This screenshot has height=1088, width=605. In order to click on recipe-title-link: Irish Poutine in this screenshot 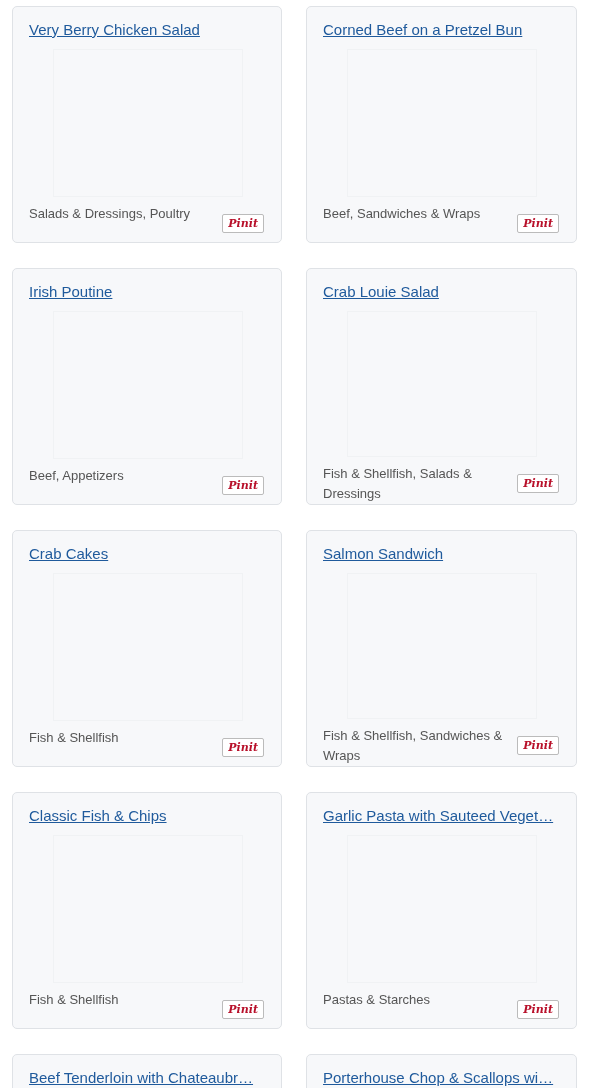, I will do `click(71, 292)`.